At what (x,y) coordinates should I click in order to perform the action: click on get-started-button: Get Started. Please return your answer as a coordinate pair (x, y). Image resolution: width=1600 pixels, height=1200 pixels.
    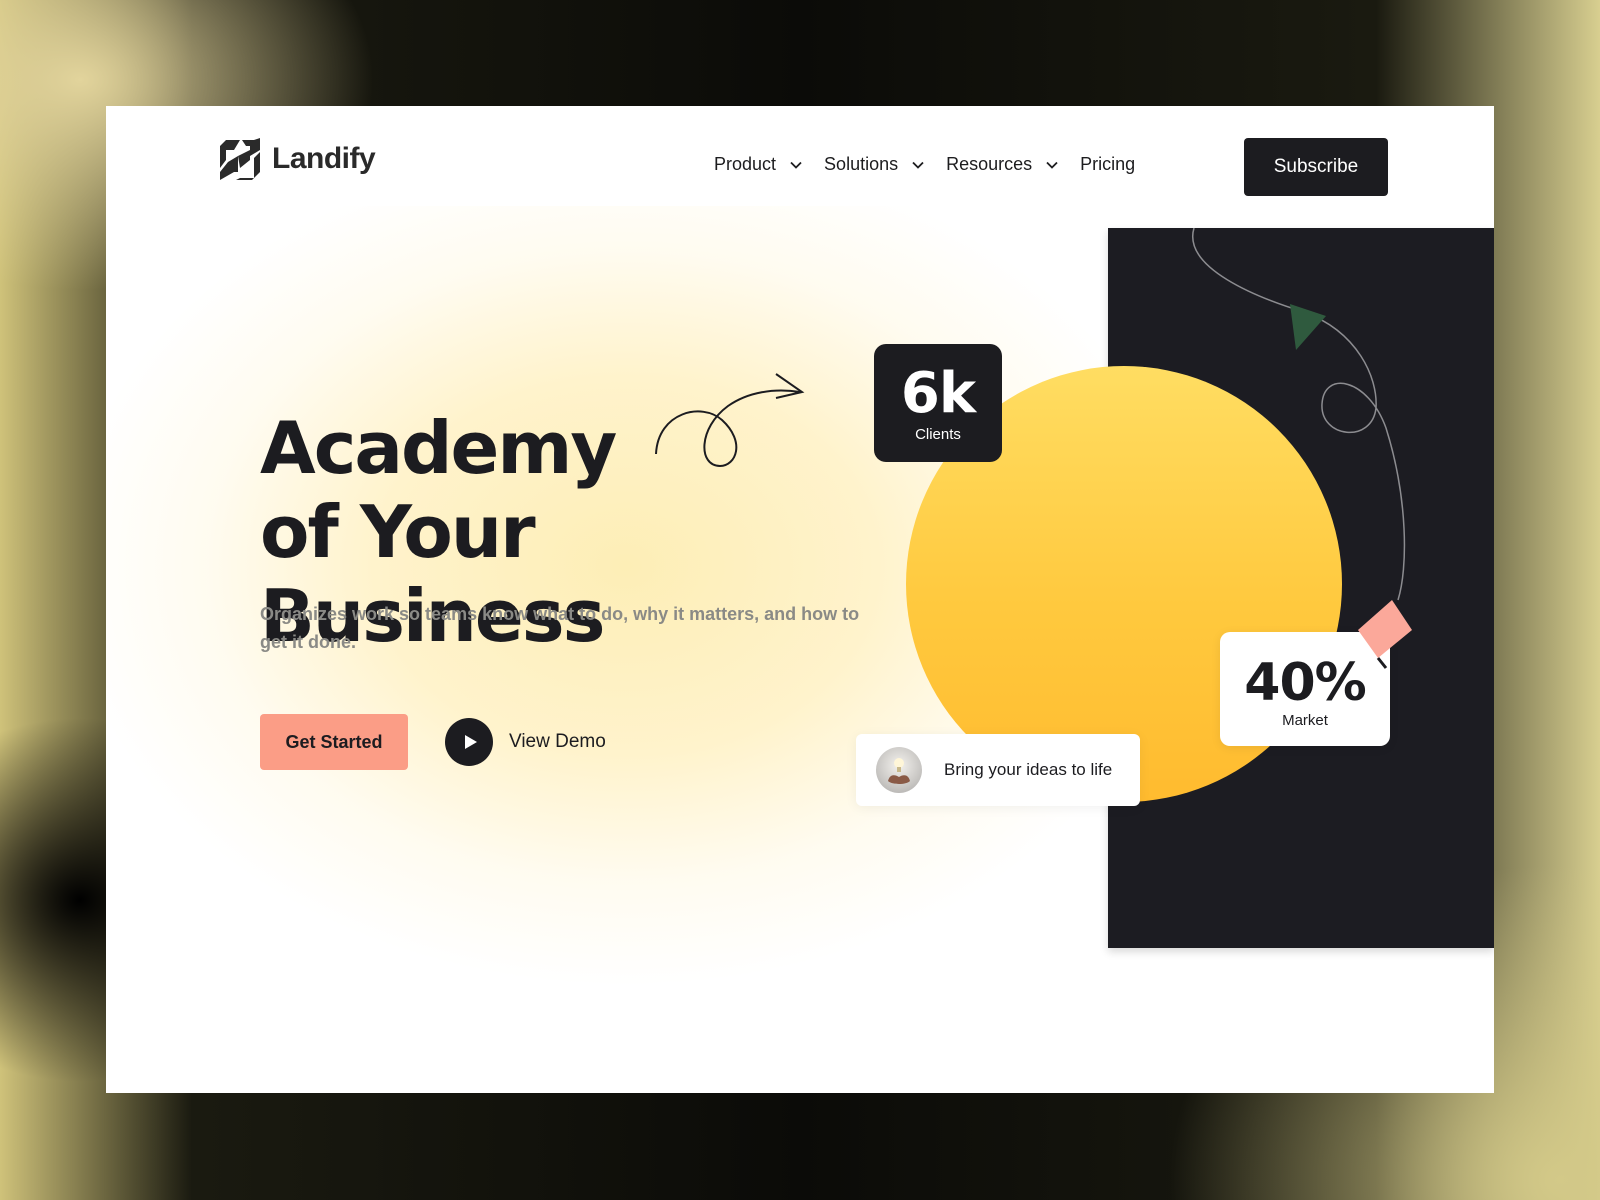
    Looking at the image, I should click on (334, 742).